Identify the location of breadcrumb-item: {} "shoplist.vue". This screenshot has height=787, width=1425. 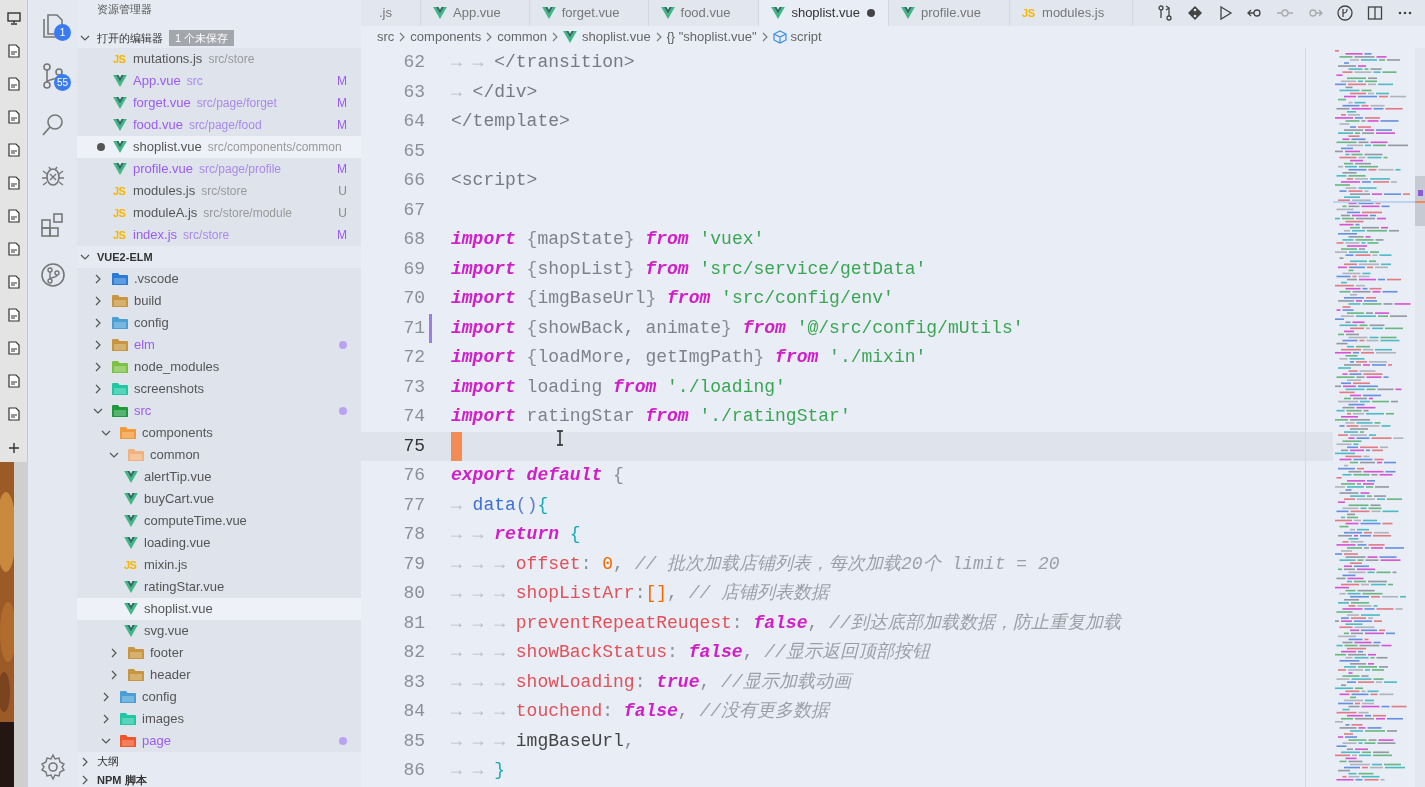
(711, 37).